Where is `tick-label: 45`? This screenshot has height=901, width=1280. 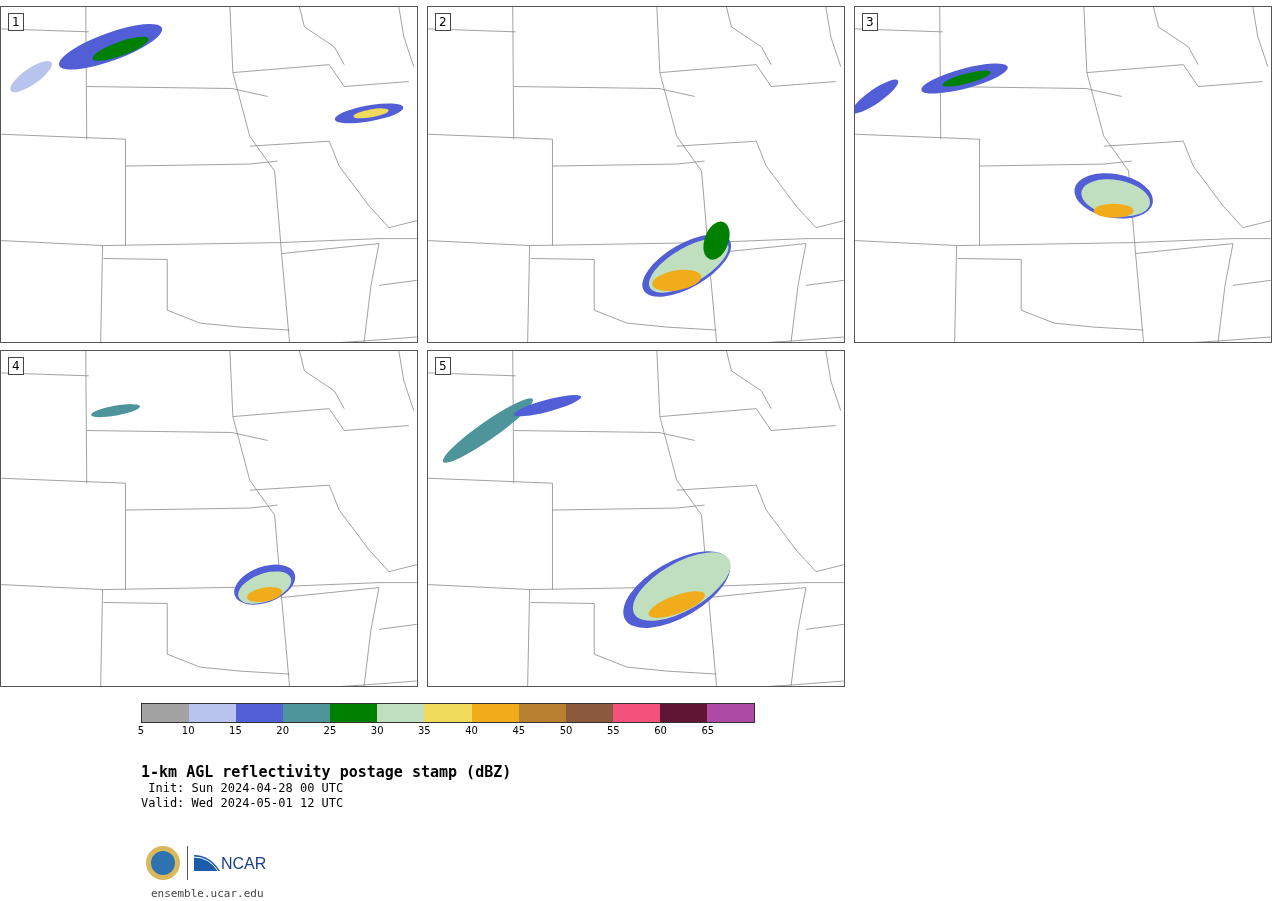 tick-label: 45 is located at coordinates (519, 730).